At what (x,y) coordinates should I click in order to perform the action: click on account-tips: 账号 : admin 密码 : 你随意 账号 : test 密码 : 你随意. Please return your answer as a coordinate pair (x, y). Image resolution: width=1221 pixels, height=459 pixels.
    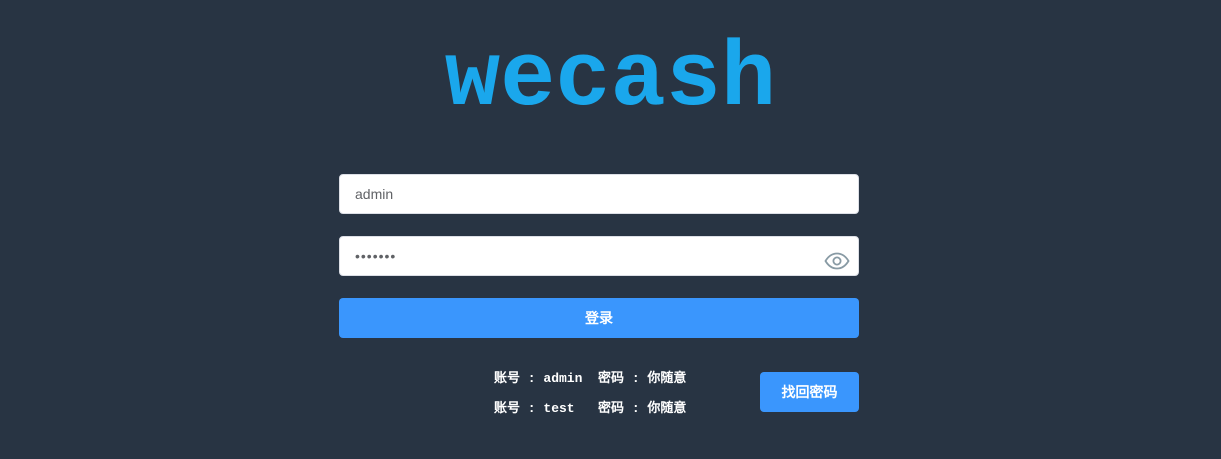
    Looking at the image, I should click on (590, 398).